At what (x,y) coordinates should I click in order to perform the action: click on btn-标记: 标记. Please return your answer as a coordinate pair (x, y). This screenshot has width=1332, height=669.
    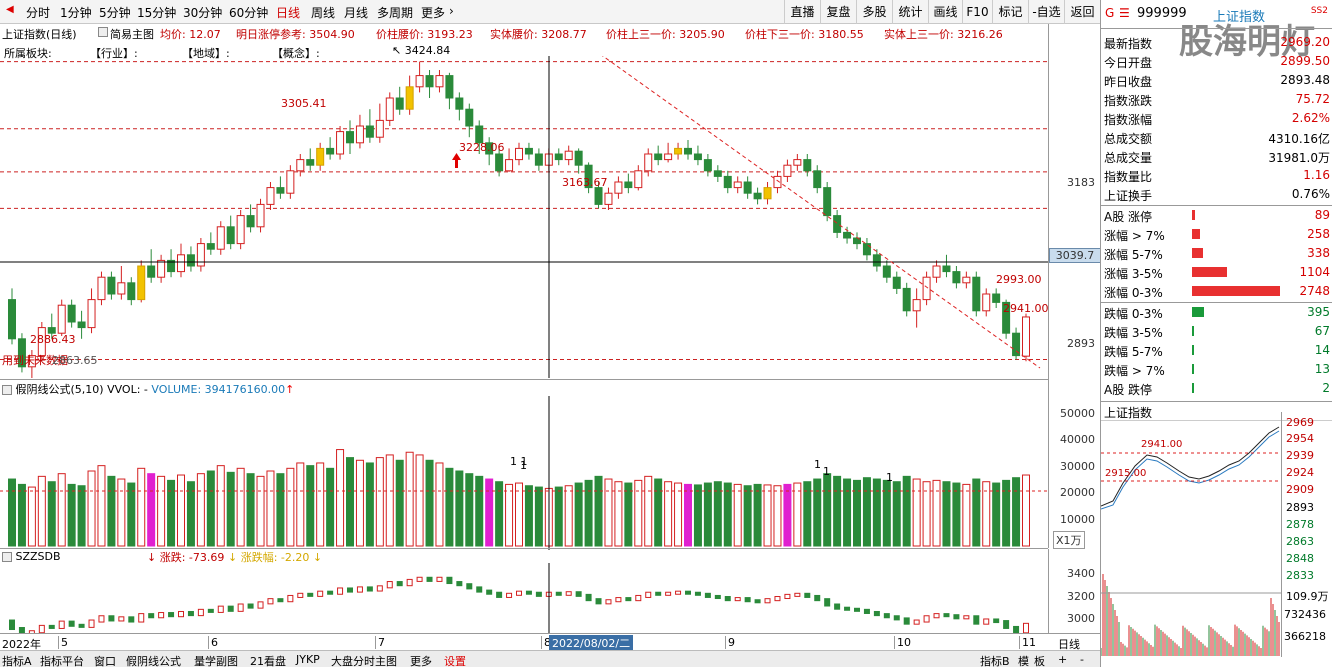
    Looking at the image, I should click on (1010, 12).